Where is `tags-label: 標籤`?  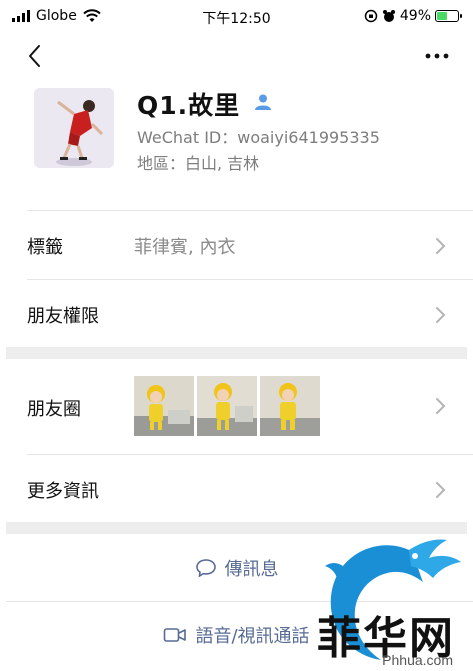
tags-label: 標籤 is located at coordinates (45, 247).